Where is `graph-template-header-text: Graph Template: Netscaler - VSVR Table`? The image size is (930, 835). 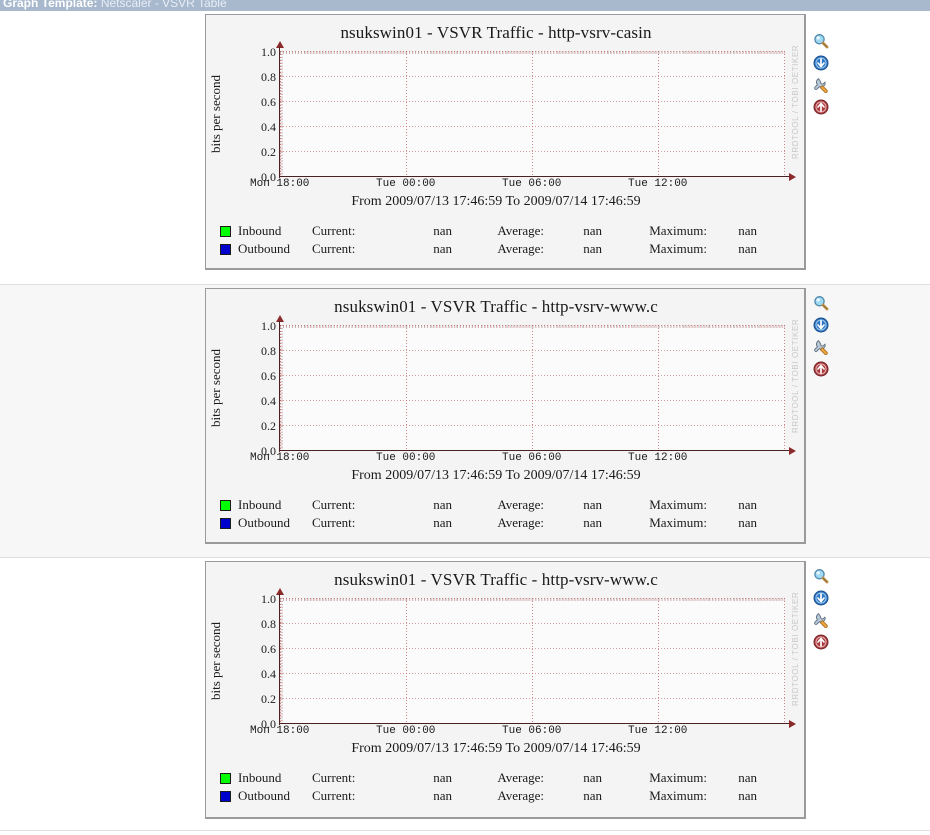
graph-template-header-text: Graph Template: Netscaler - VSVR Table is located at coordinates (115, 5).